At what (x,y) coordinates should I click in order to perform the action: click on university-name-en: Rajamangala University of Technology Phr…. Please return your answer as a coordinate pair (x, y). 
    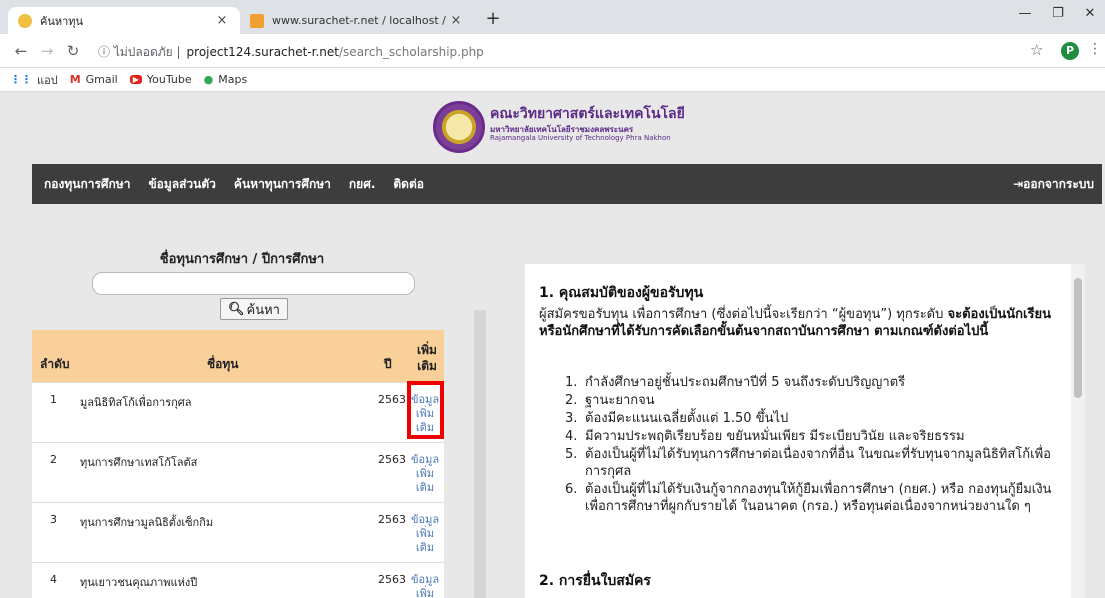
    Looking at the image, I should click on (580, 138).